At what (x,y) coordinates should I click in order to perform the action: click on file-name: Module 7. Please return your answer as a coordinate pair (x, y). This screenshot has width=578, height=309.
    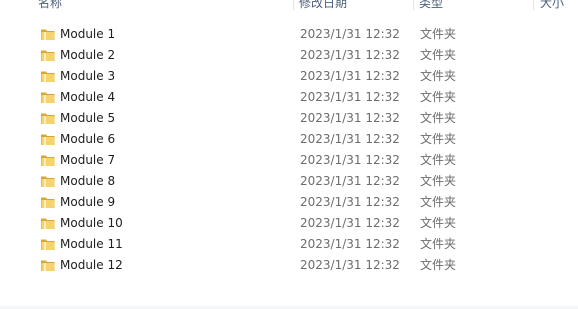
    Looking at the image, I should click on (88, 160).